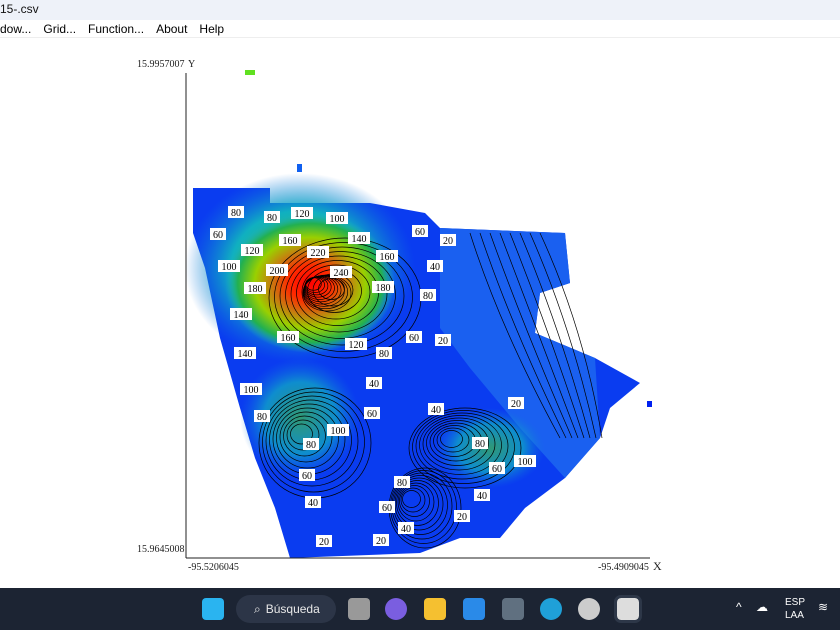 This screenshot has width=840, height=630. Describe the element at coordinates (628, 609) in the screenshot. I see `surfer-app-icon` at that location.